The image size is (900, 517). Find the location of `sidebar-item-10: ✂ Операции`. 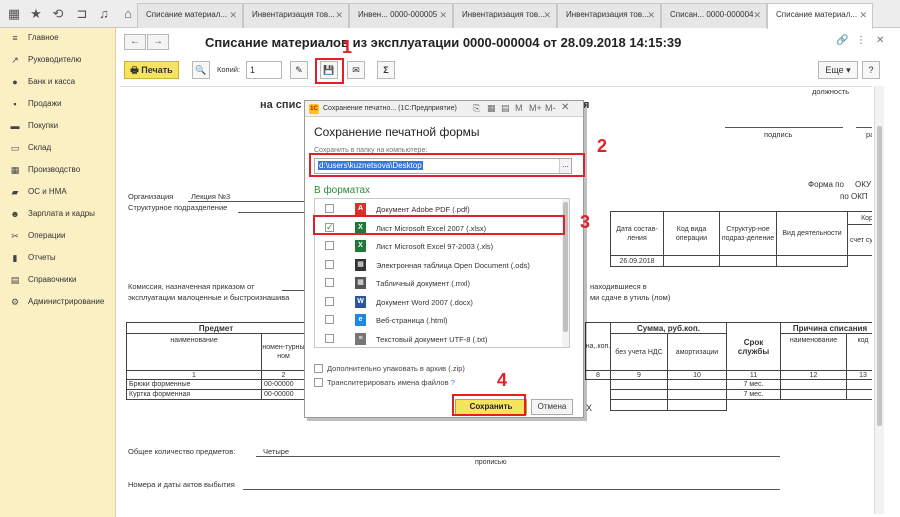

sidebar-item-10: ✂ Операции is located at coordinates (58, 236).